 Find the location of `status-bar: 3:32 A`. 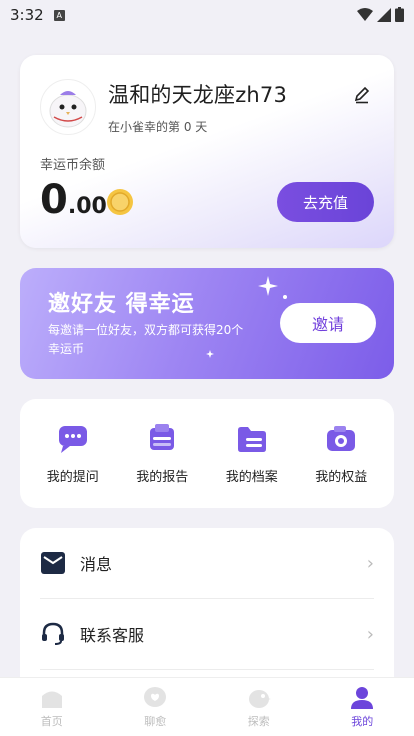

status-bar: 3:32 A is located at coordinates (207, 15).